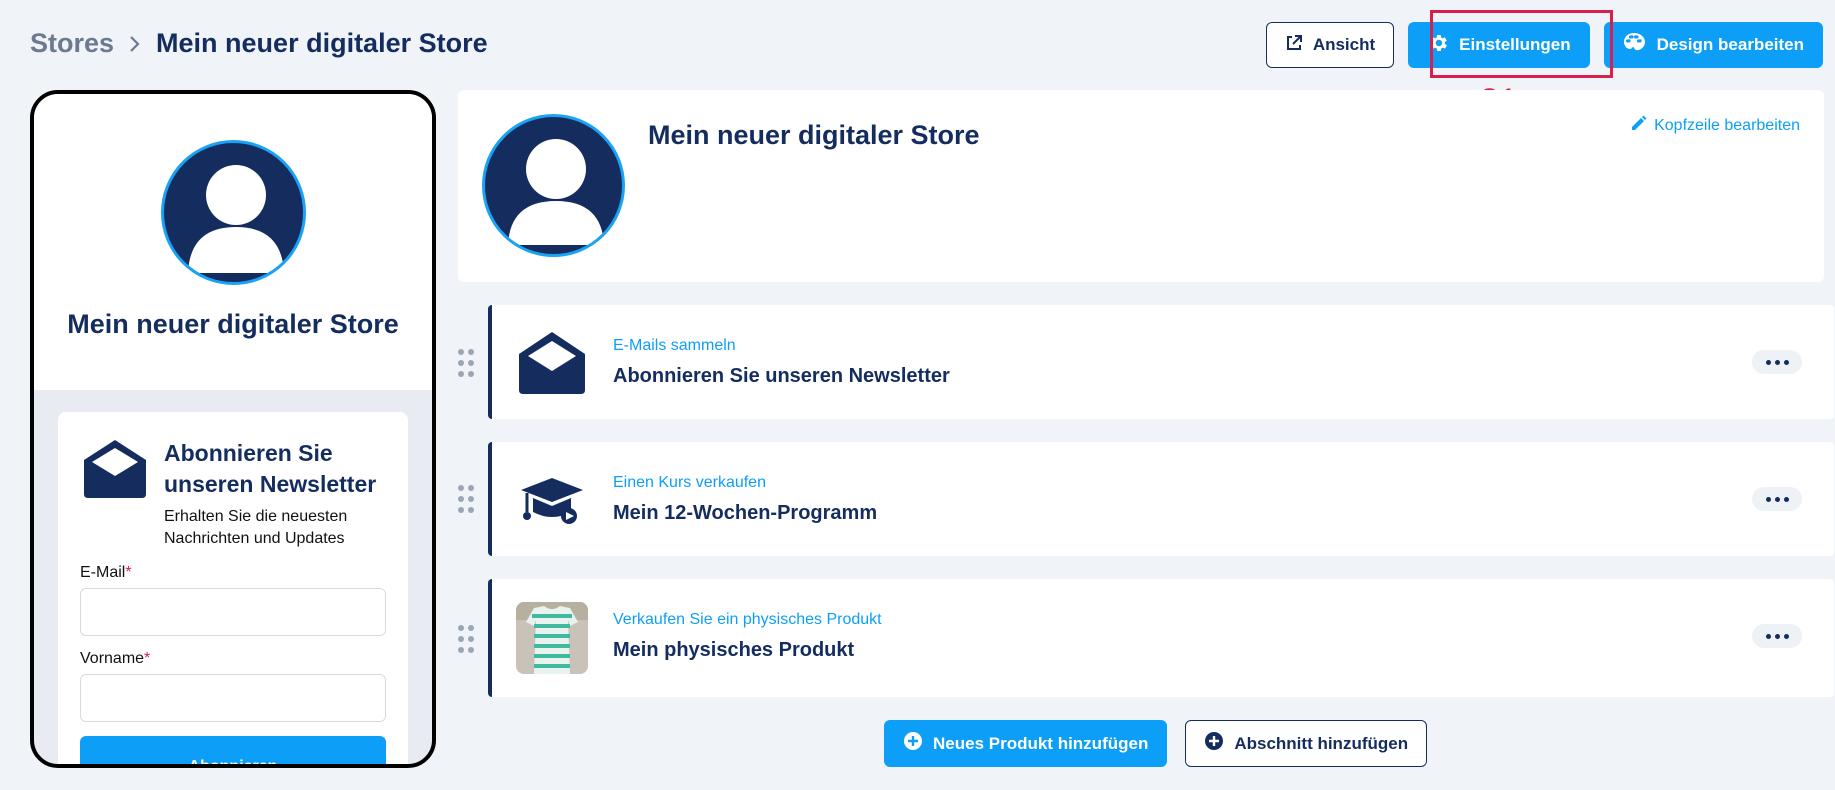 Image resolution: width=1835 pixels, height=790 pixels. What do you see at coordinates (734, 650) in the screenshot?
I see `section-title: Mein physisches Produkt` at bounding box center [734, 650].